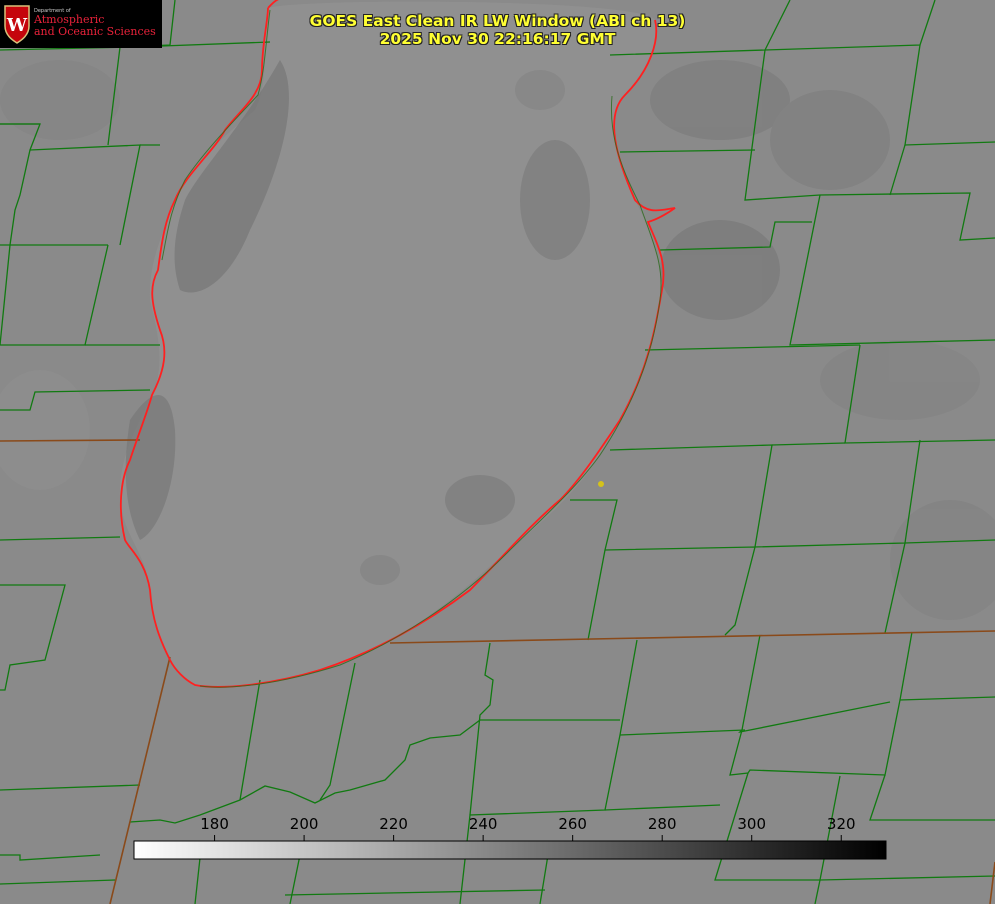 This screenshot has height=904, width=995. I want to click on colorbar-tick-label: 260, so click(572, 824).